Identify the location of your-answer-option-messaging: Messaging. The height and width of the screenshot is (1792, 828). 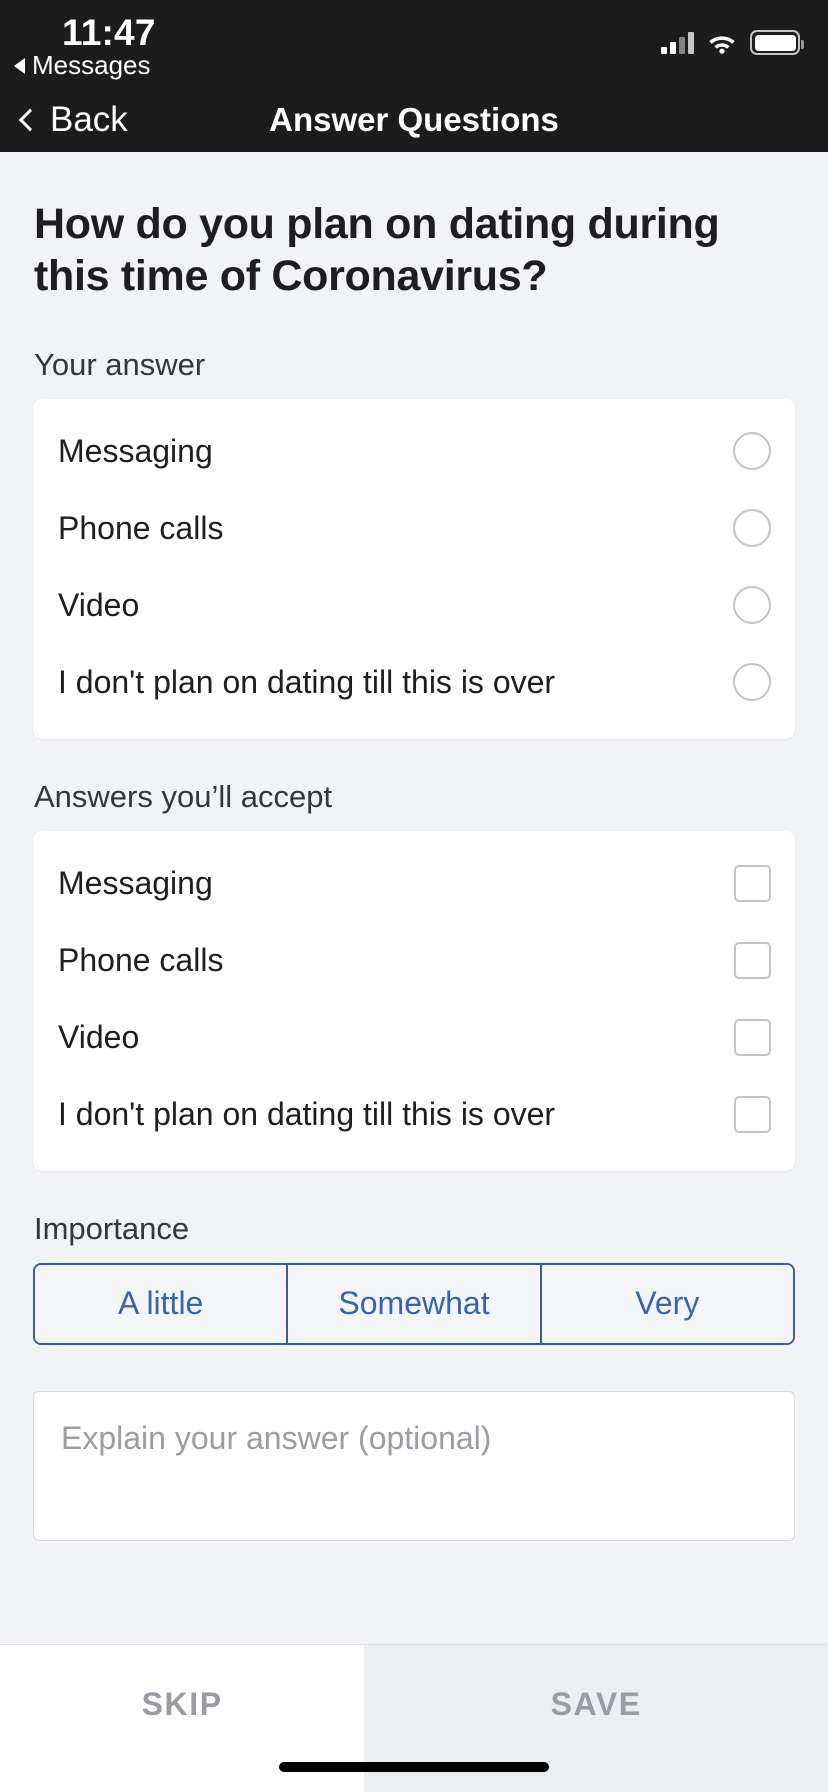
(414, 451).